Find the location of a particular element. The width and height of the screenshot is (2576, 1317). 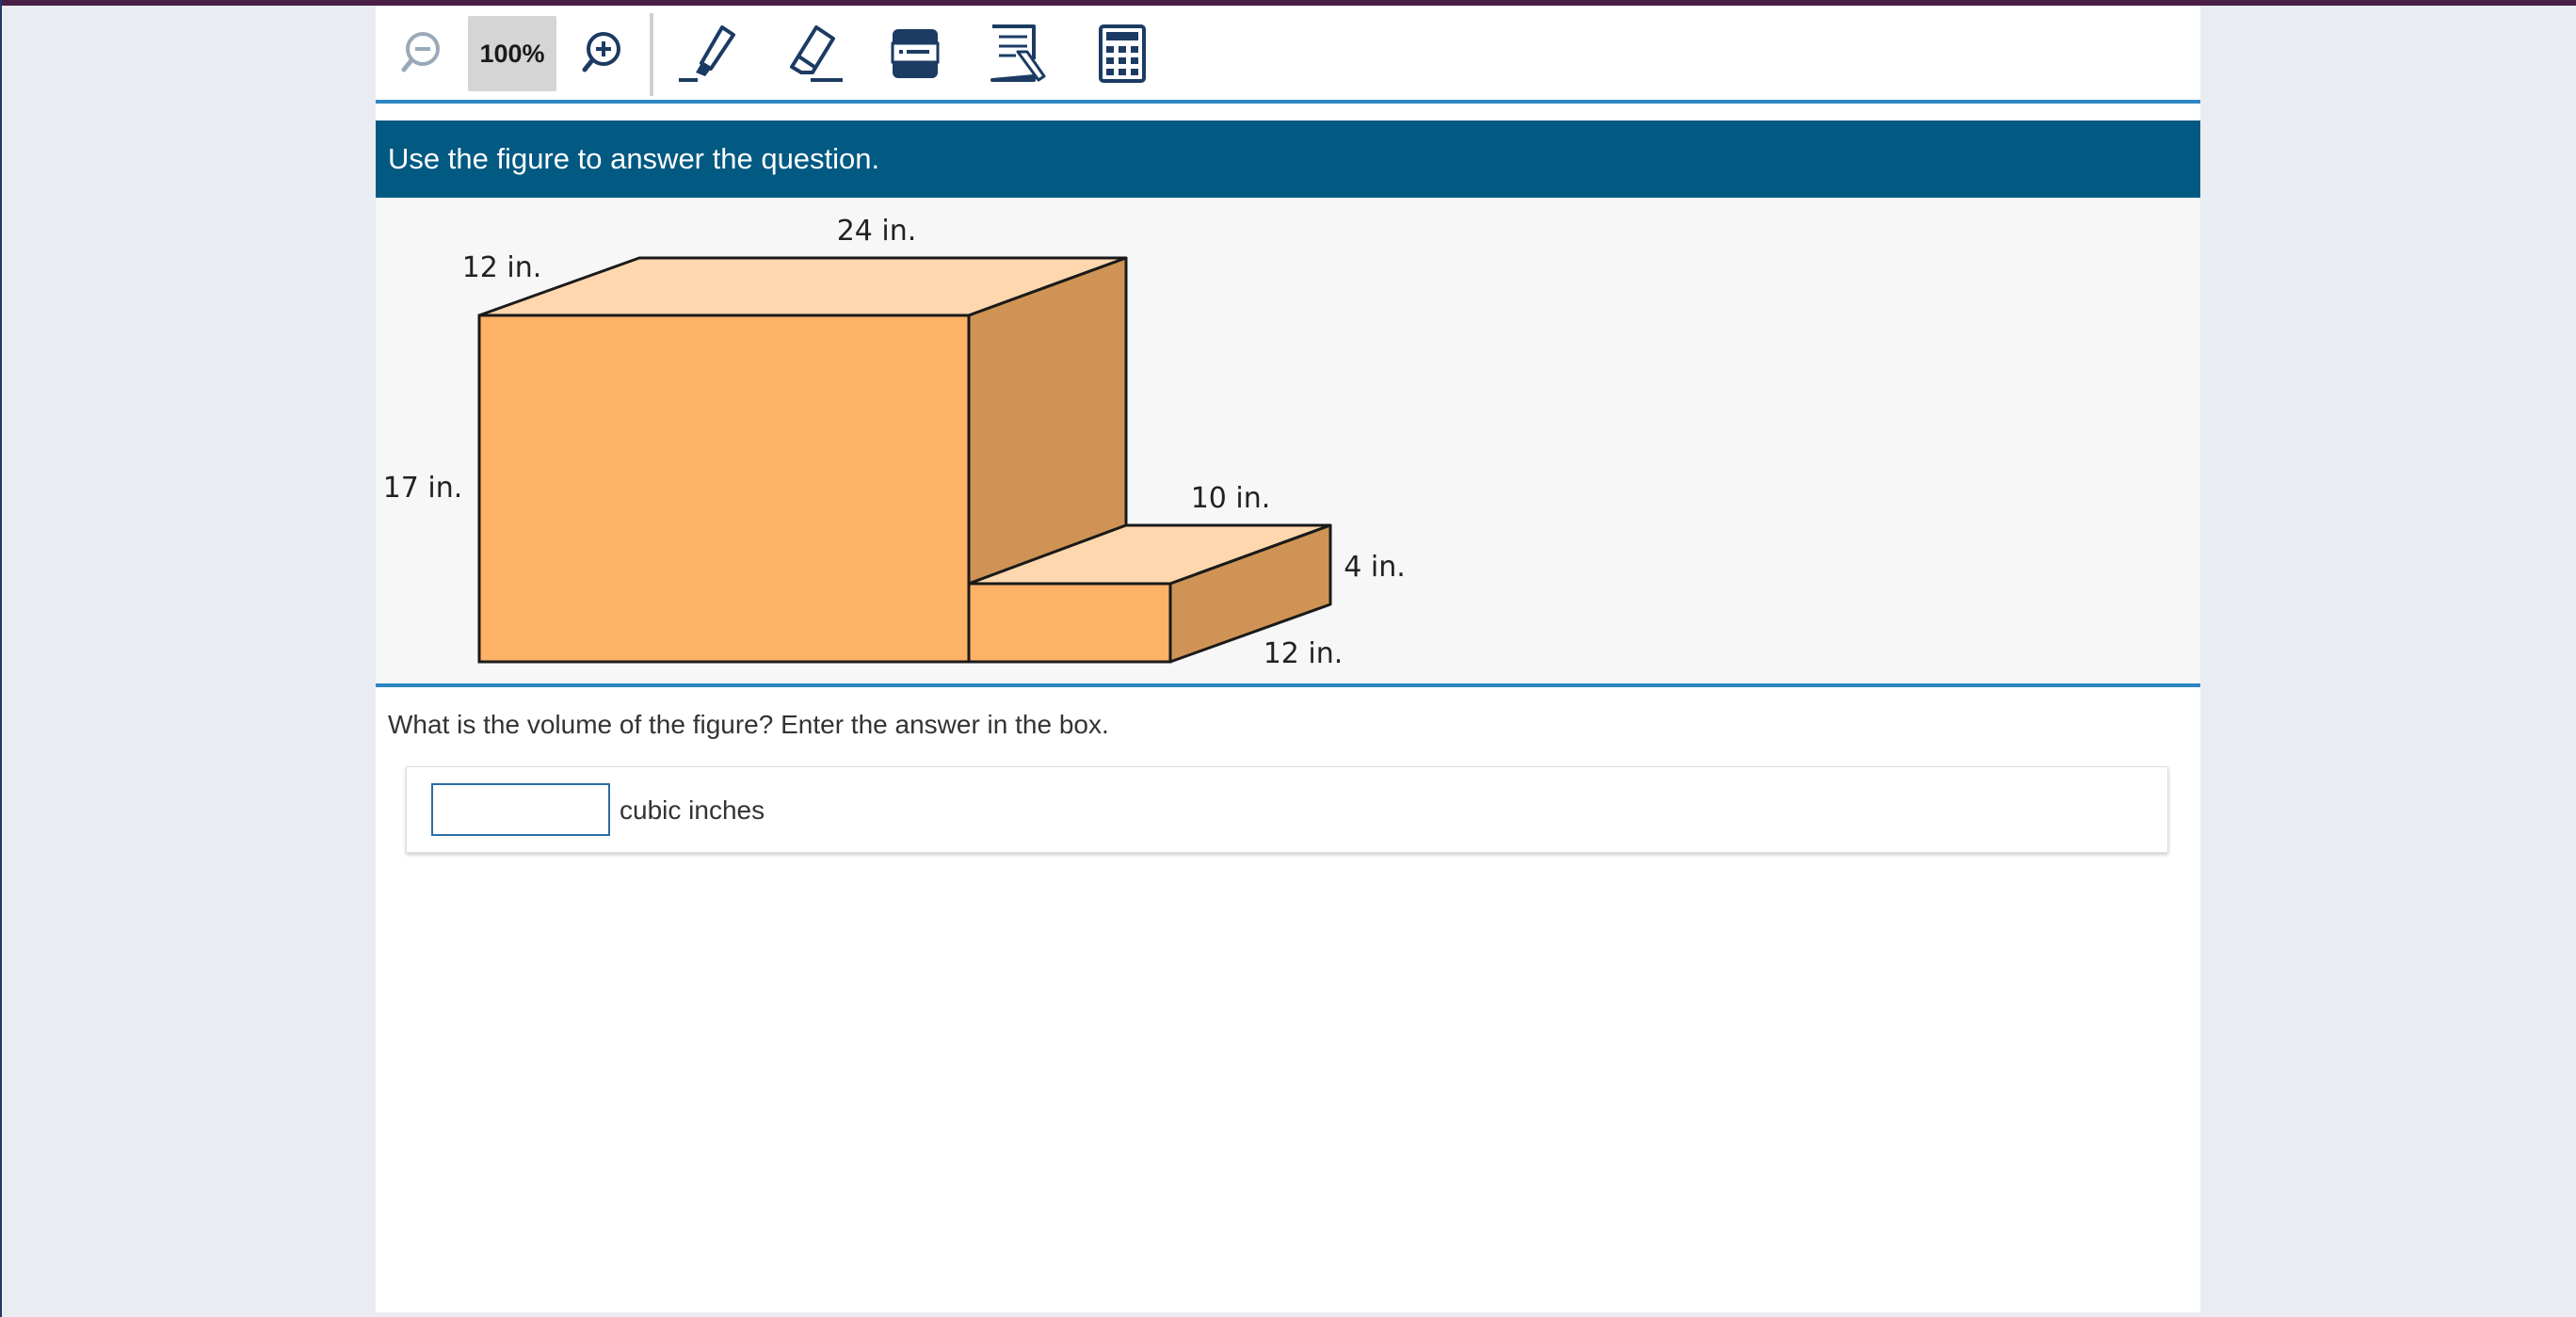

zoom-in-icon is located at coordinates (601, 52).